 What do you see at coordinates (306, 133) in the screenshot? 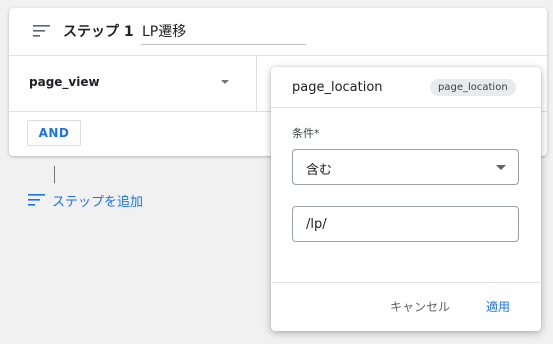
I see `condition-label: 条件*` at bounding box center [306, 133].